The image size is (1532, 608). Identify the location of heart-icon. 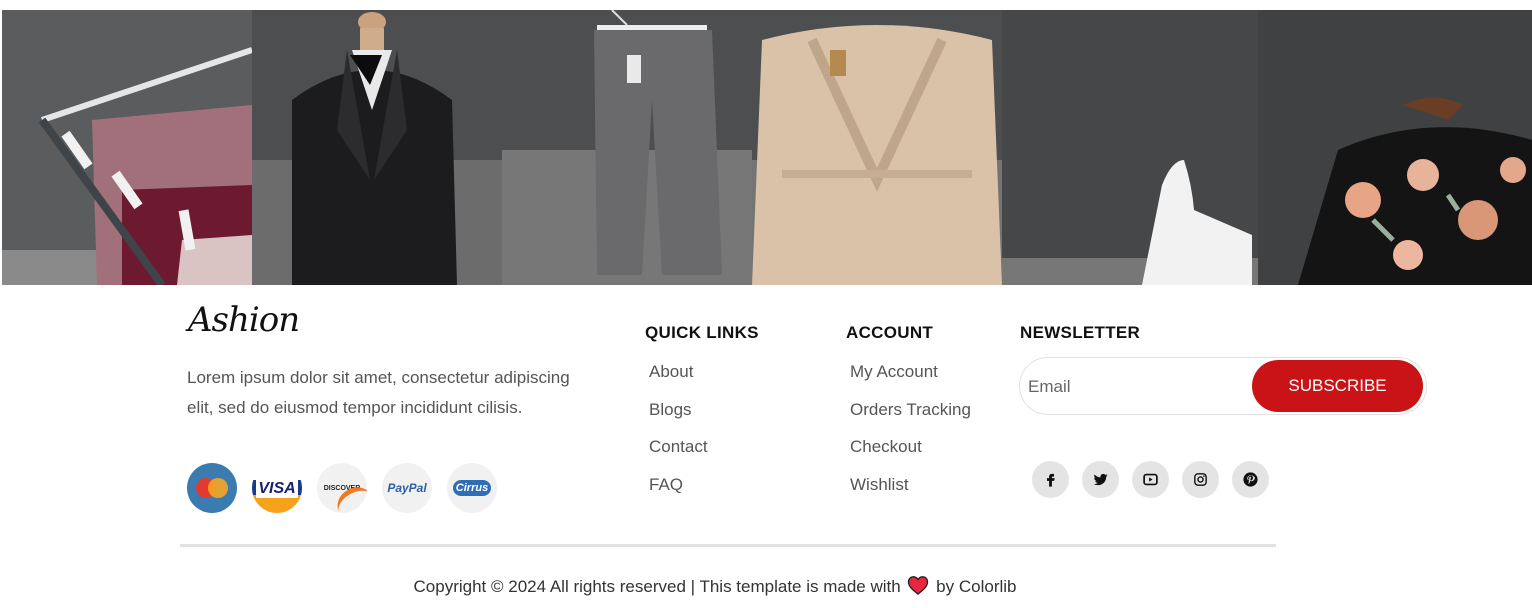
(918, 587).